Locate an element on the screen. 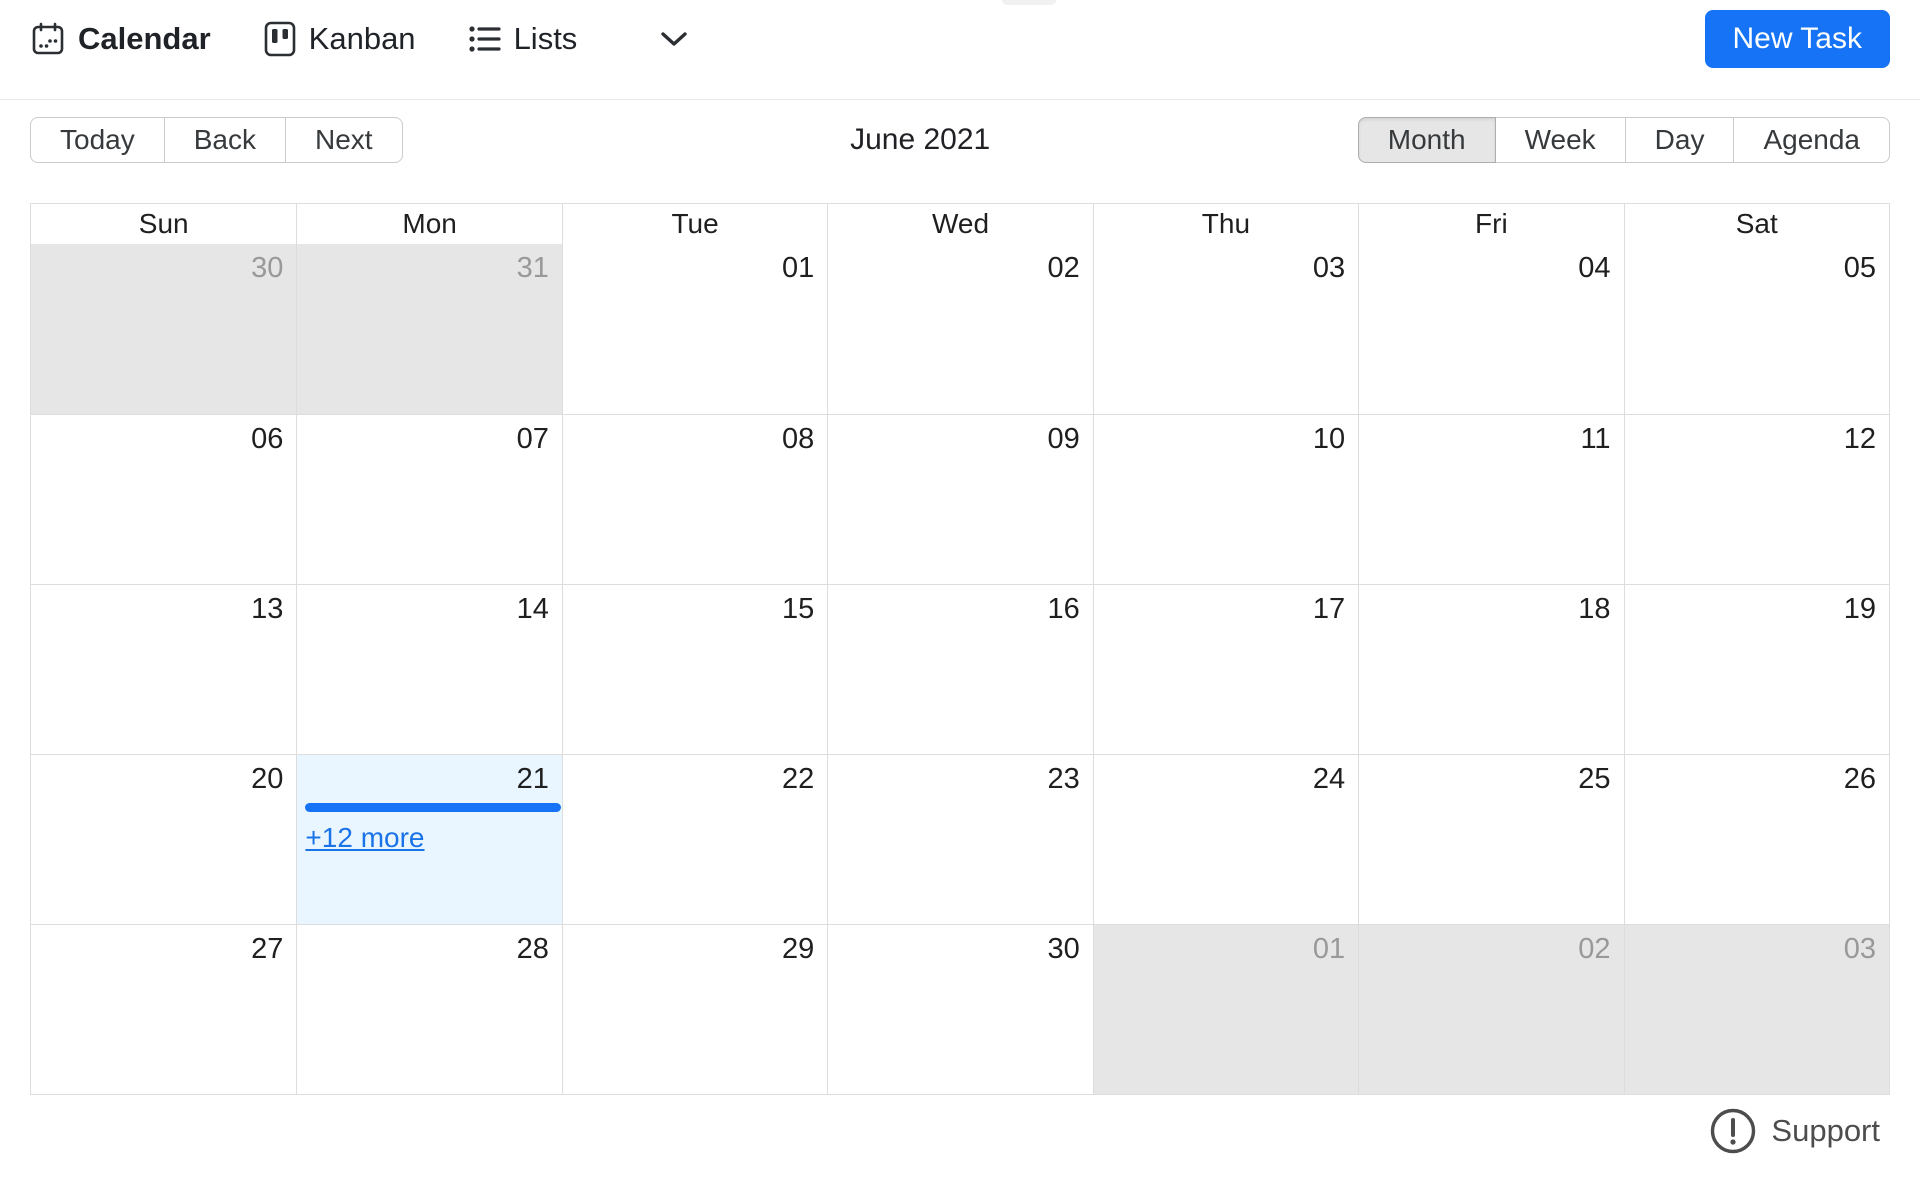 Image resolution: width=1920 pixels, height=1181 pixels. date-label: 17 is located at coordinates (1226, 605).